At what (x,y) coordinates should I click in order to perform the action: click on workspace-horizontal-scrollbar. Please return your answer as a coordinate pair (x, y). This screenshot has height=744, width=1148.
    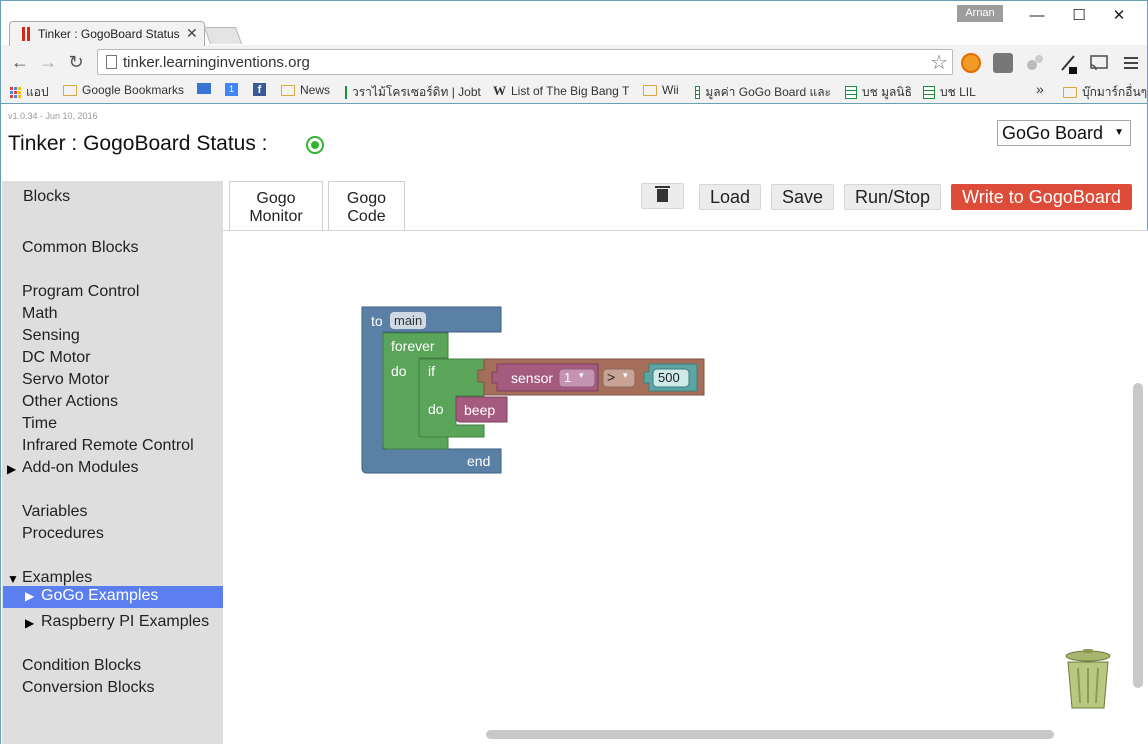
    Looking at the image, I should click on (770, 734).